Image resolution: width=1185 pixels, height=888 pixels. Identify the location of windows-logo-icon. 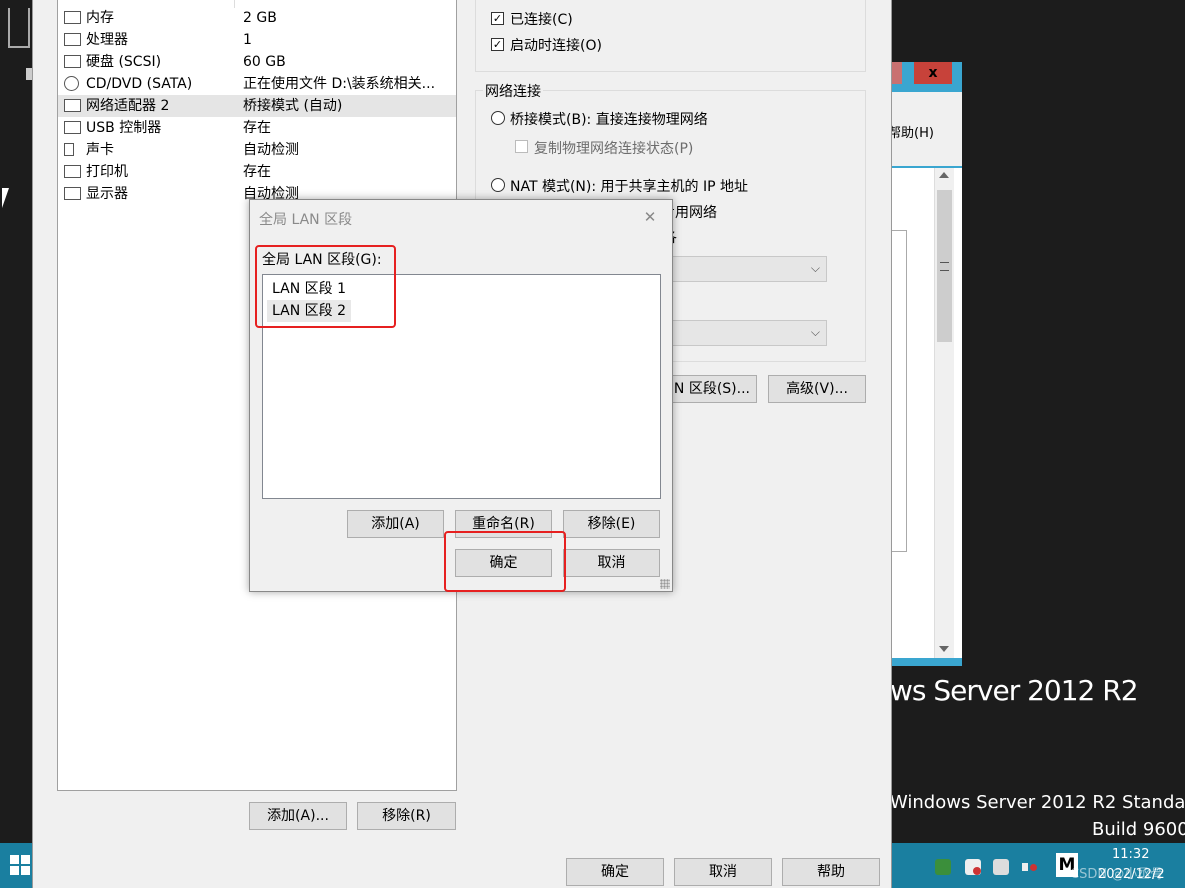
(20, 865).